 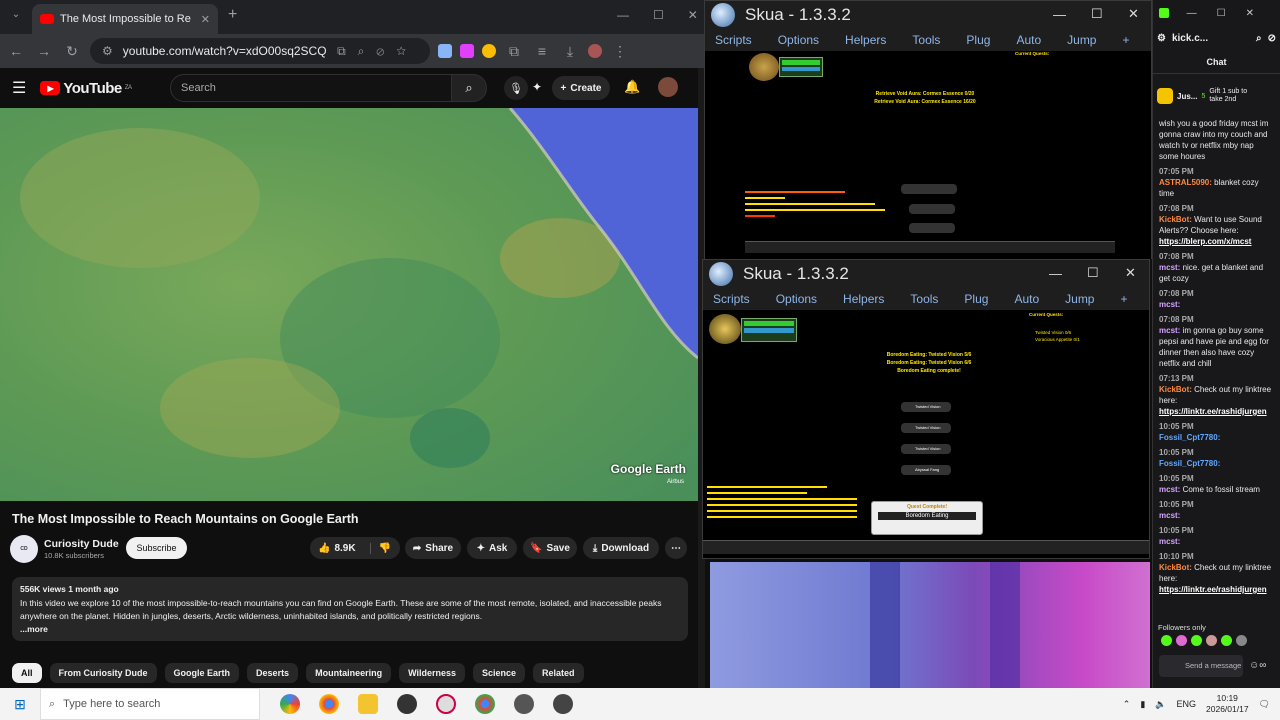 I want to click on windows-start-icon: ⊞, so click(x=20, y=704).